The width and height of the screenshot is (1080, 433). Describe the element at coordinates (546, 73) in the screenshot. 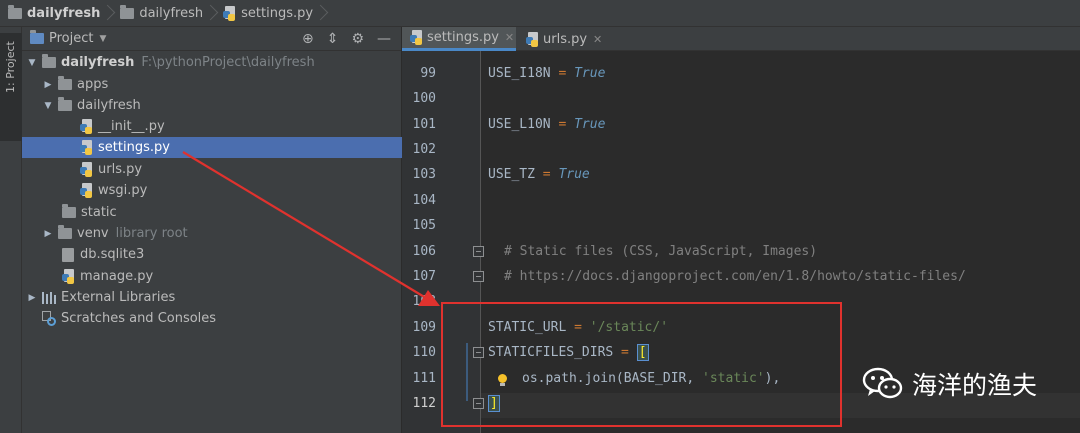

I see `code-line-99: USE_I18N = True` at that location.